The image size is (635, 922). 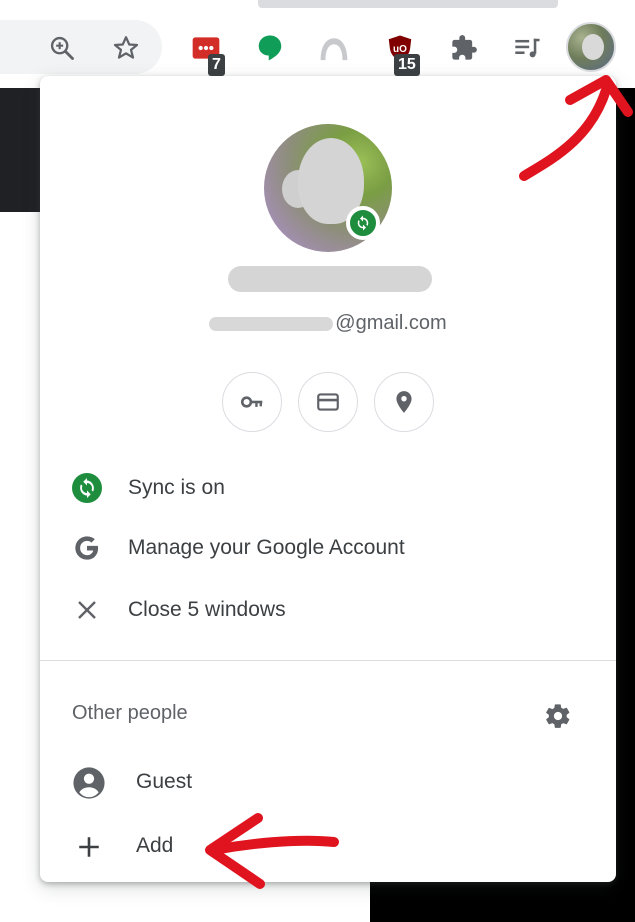 What do you see at coordinates (391, 323) in the screenshot?
I see `email-domain: @gmail.com` at bounding box center [391, 323].